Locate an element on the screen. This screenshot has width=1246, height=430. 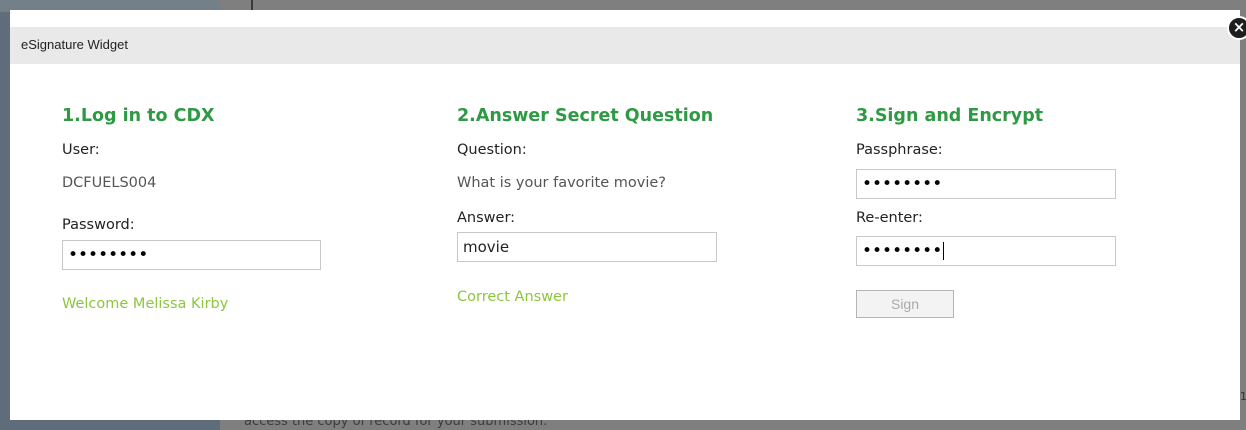
password-field: •••••••• is located at coordinates (191, 255).